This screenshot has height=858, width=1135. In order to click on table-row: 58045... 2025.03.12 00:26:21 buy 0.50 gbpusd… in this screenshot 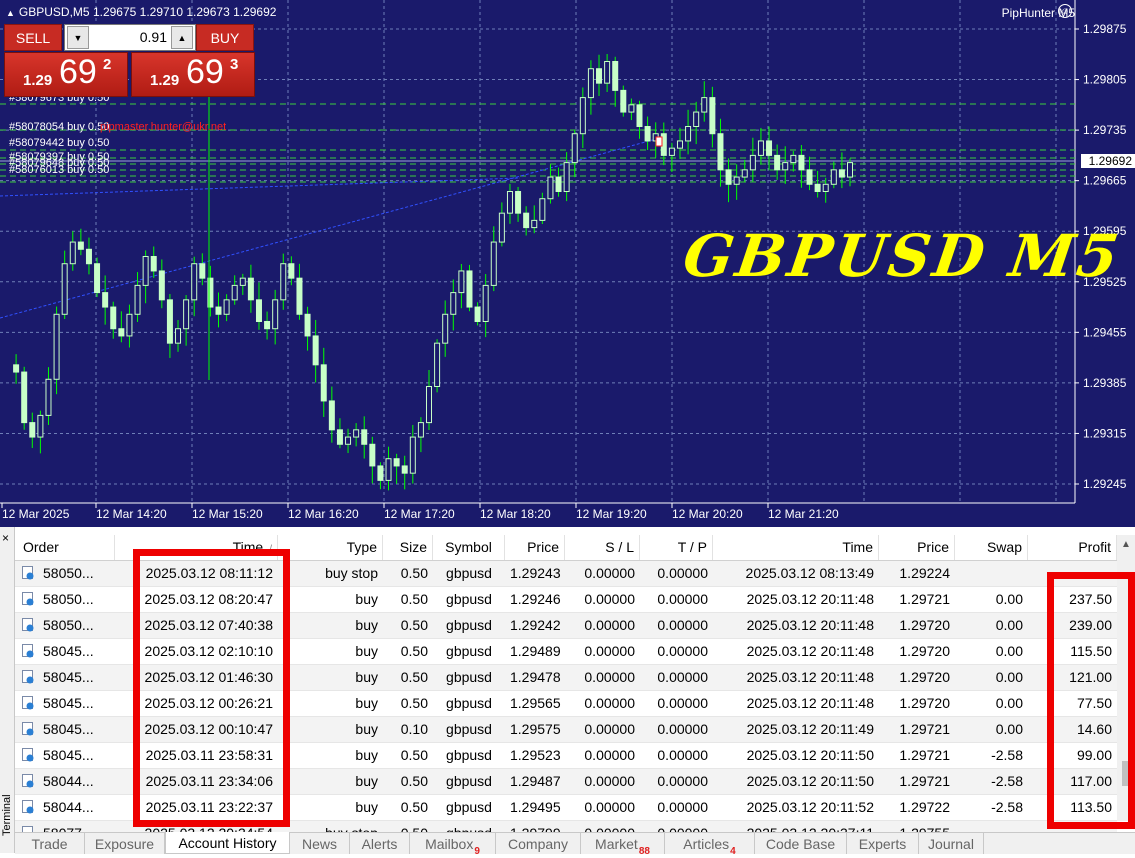, I will do `click(566, 704)`.